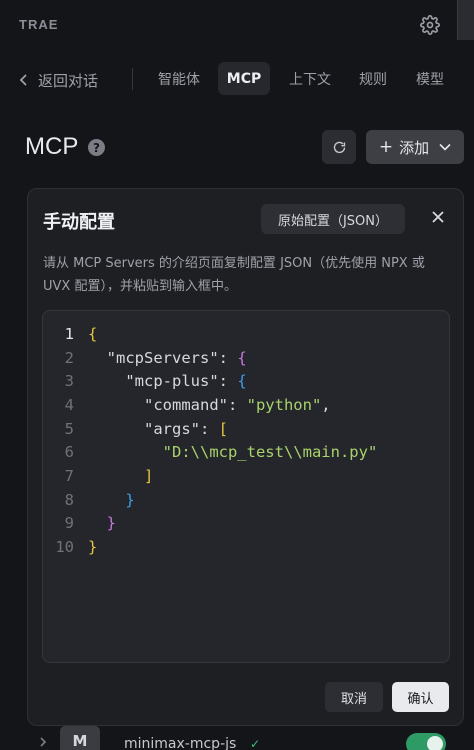 The width and height of the screenshot is (474, 750). Describe the element at coordinates (373, 78) in the screenshot. I see `tab-rules: 规则` at that location.